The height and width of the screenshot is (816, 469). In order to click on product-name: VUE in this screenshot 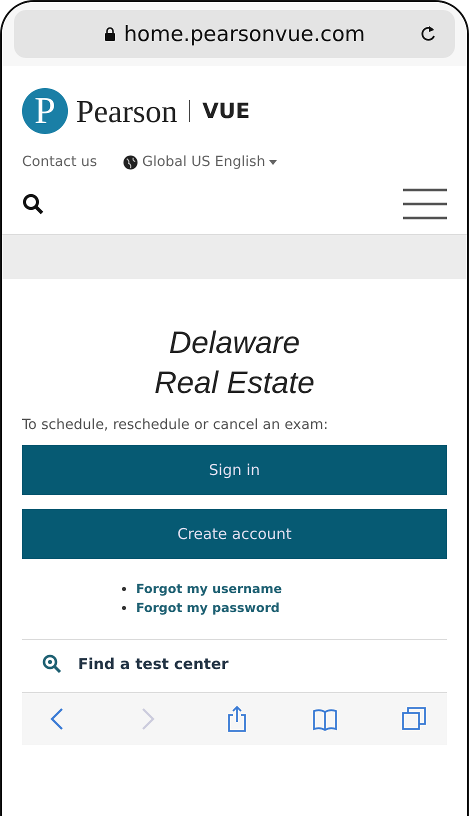, I will do `click(226, 111)`.